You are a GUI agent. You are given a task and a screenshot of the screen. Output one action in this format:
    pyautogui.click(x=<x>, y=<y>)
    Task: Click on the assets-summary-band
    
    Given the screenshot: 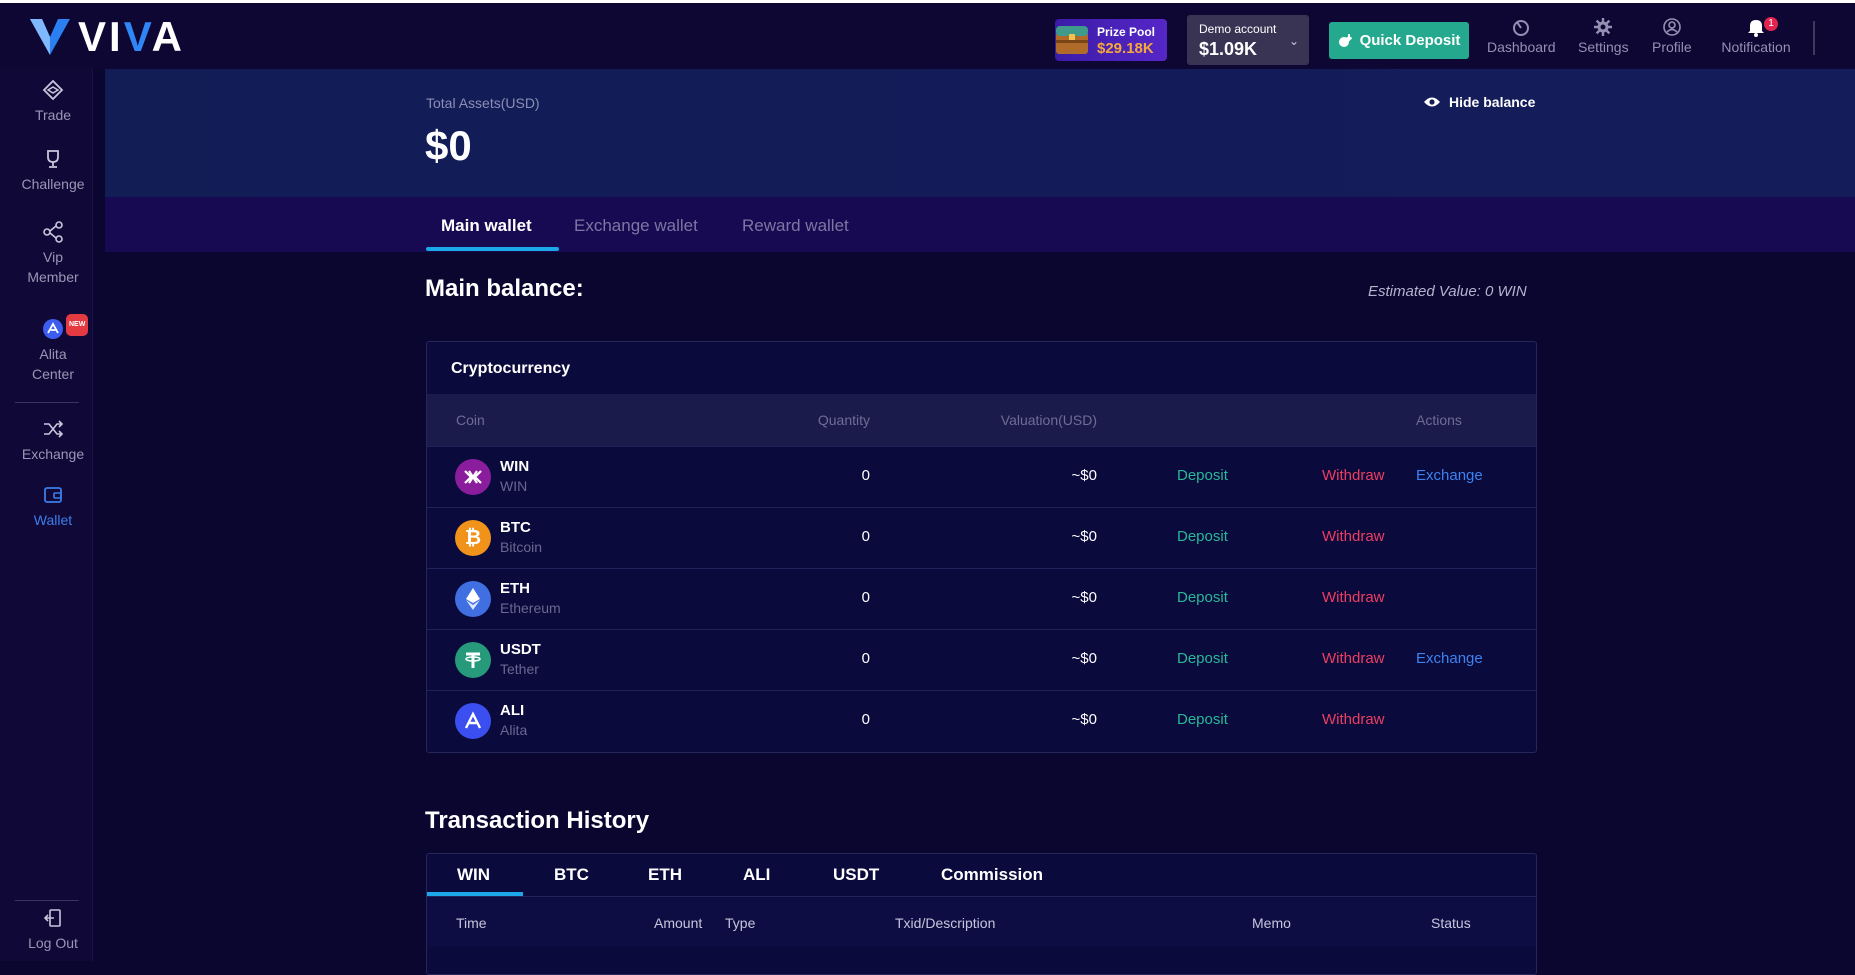 What is the action you would take?
    pyautogui.click(x=980, y=133)
    